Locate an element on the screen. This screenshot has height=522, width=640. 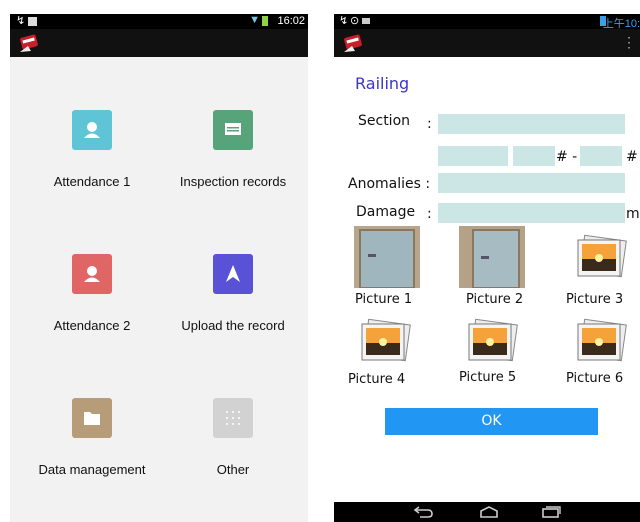
tile-attendance-1: Attendance 1 is located at coordinates (92, 149).